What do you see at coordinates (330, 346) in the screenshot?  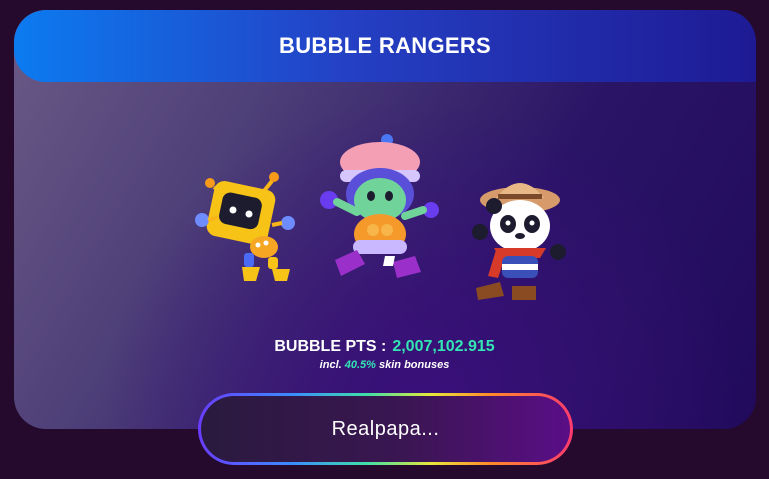 I see `bubble-pts-label: BUBBLE PTS :` at bounding box center [330, 346].